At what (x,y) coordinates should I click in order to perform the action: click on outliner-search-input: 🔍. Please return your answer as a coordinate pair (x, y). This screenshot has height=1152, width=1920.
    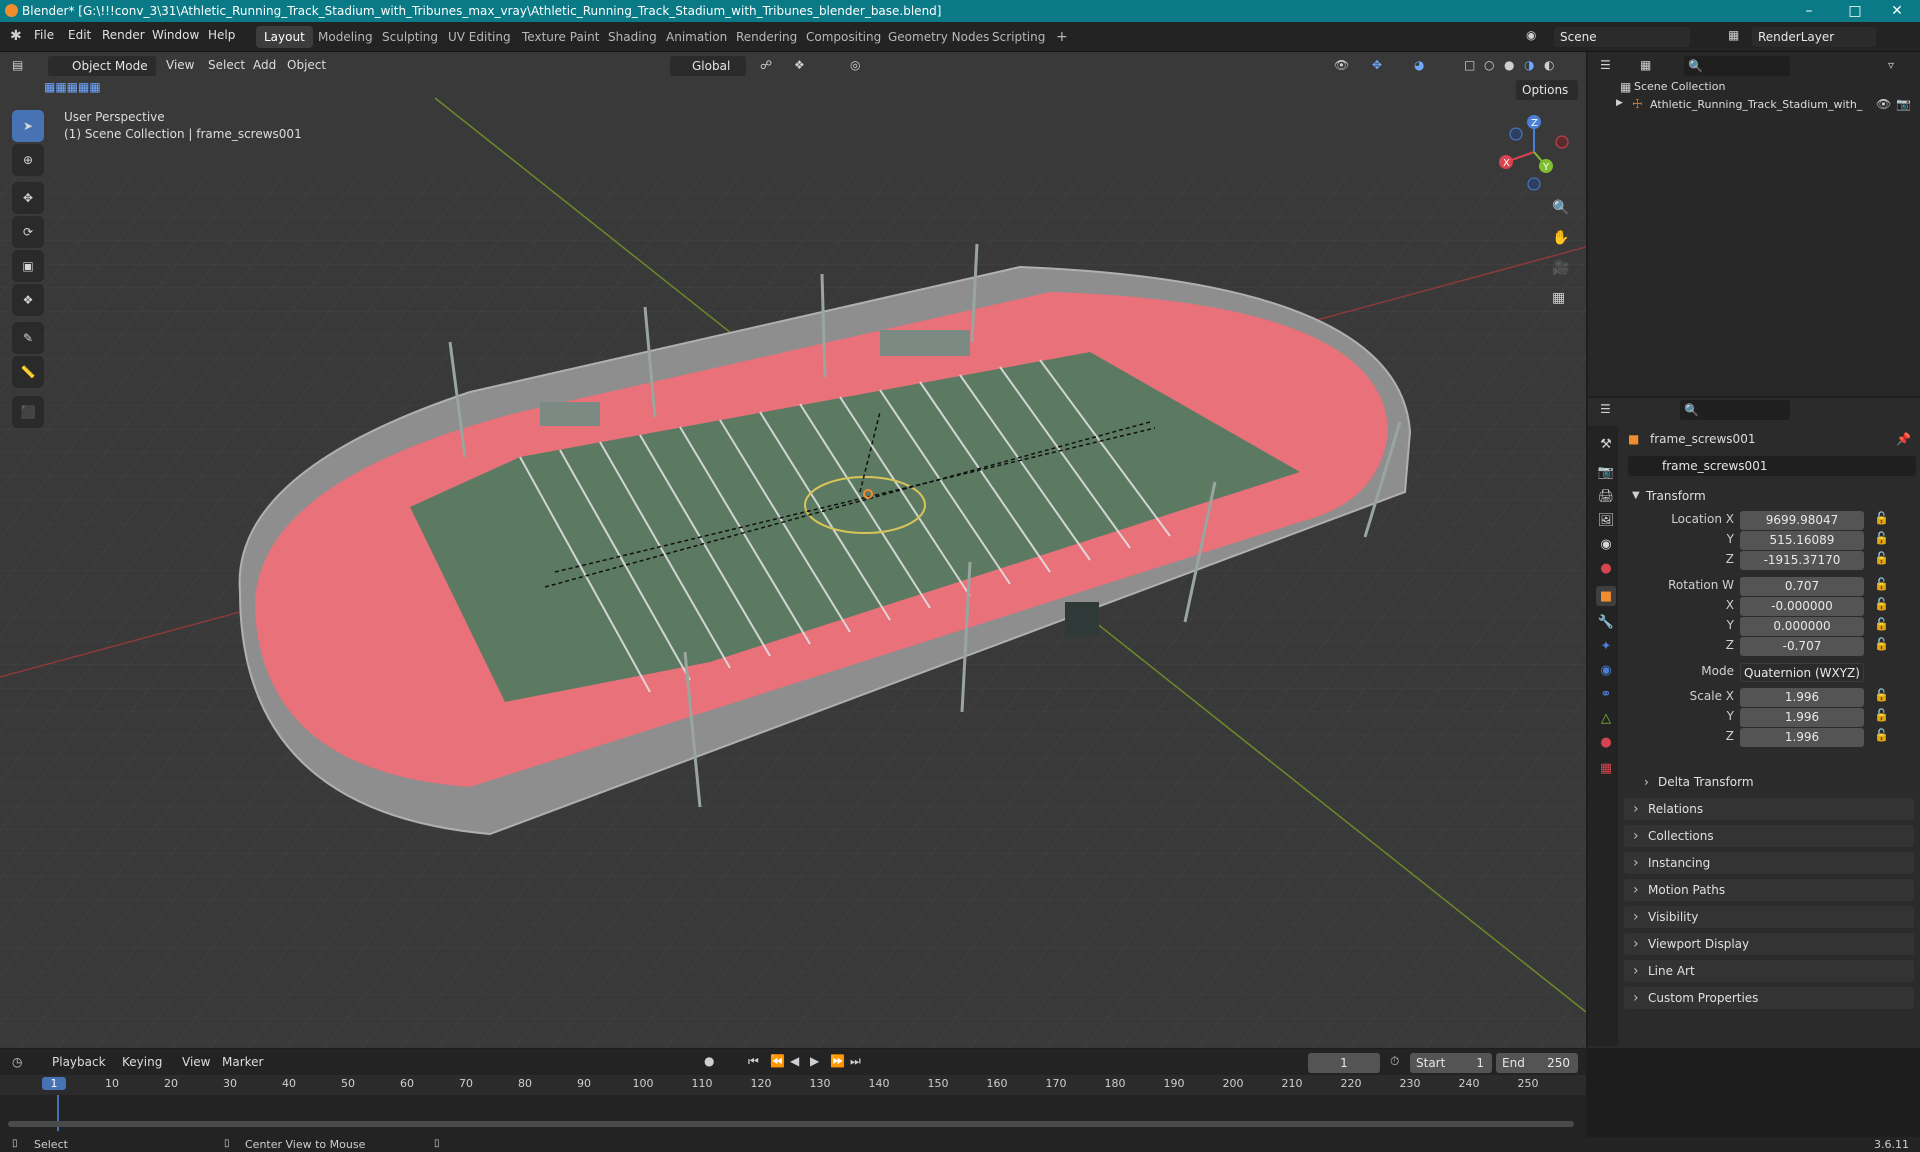
    Looking at the image, I should click on (1737, 66).